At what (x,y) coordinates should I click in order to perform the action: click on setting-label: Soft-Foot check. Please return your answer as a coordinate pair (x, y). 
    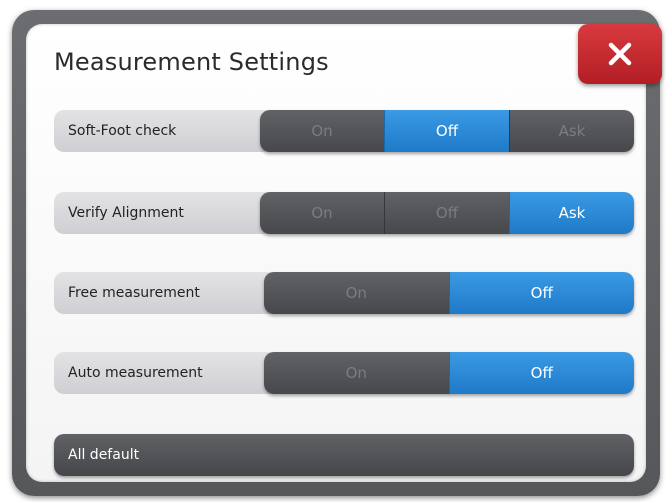
    Looking at the image, I should click on (169, 131).